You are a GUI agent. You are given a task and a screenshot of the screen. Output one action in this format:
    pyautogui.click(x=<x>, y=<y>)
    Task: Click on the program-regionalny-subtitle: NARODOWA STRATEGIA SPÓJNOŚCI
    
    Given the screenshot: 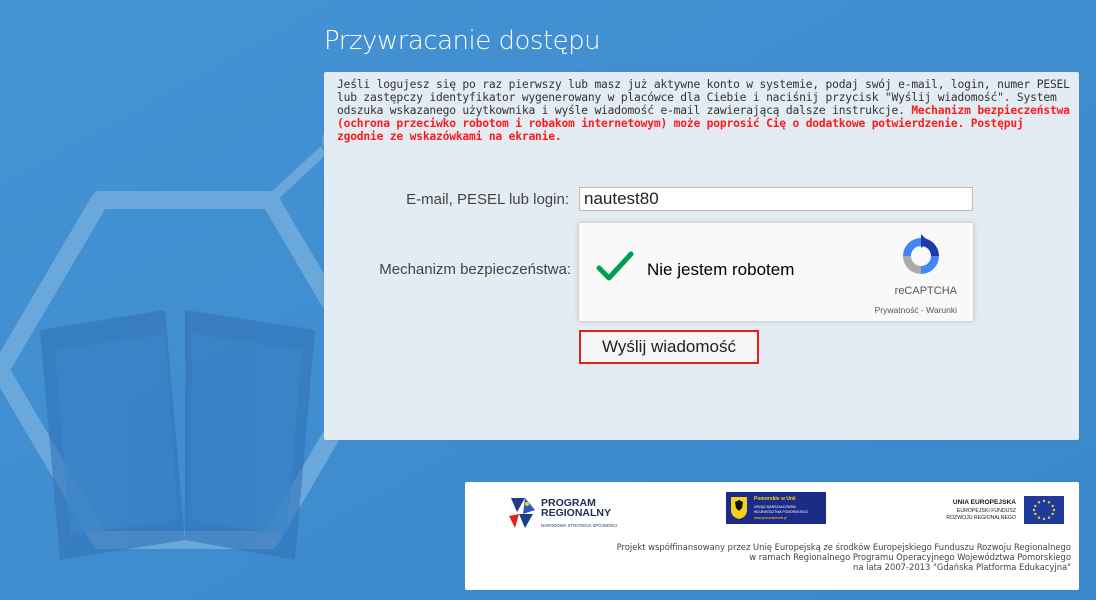 What is the action you would take?
    pyautogui.click(x=579, y=525)
    